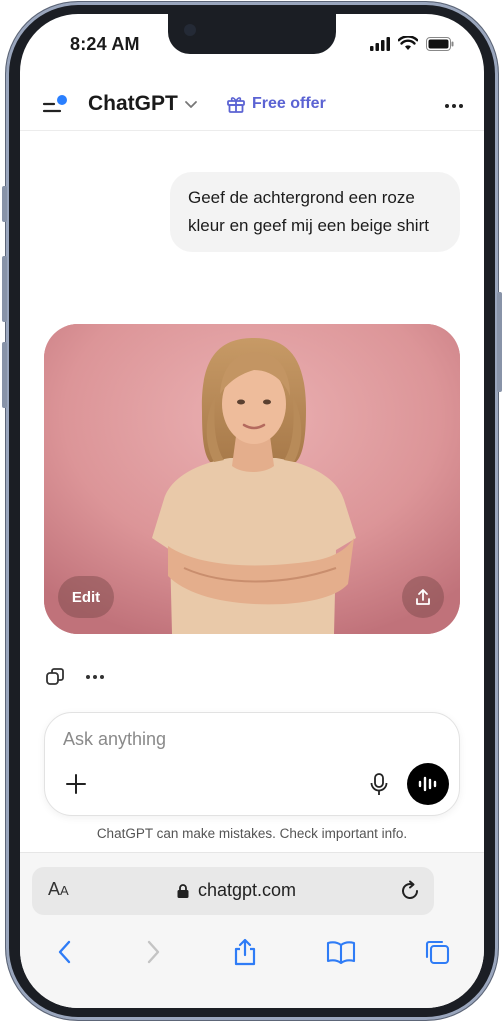 This screenshot has height=1024, width=504. I want to click on tabs-icon, so click(437, 952).